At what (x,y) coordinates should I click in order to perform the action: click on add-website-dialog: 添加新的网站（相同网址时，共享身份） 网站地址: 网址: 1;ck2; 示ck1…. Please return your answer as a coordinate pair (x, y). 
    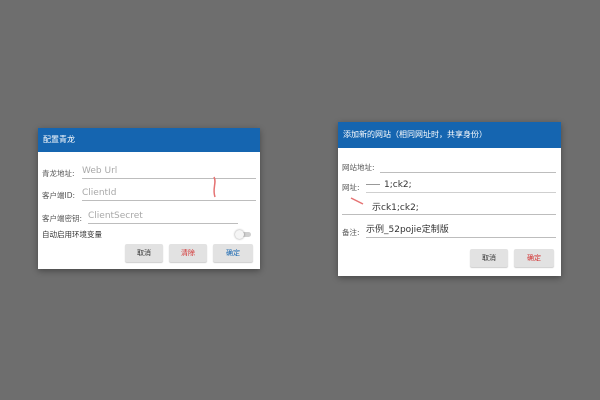
    Looking at the image, I should click on (449, 199).